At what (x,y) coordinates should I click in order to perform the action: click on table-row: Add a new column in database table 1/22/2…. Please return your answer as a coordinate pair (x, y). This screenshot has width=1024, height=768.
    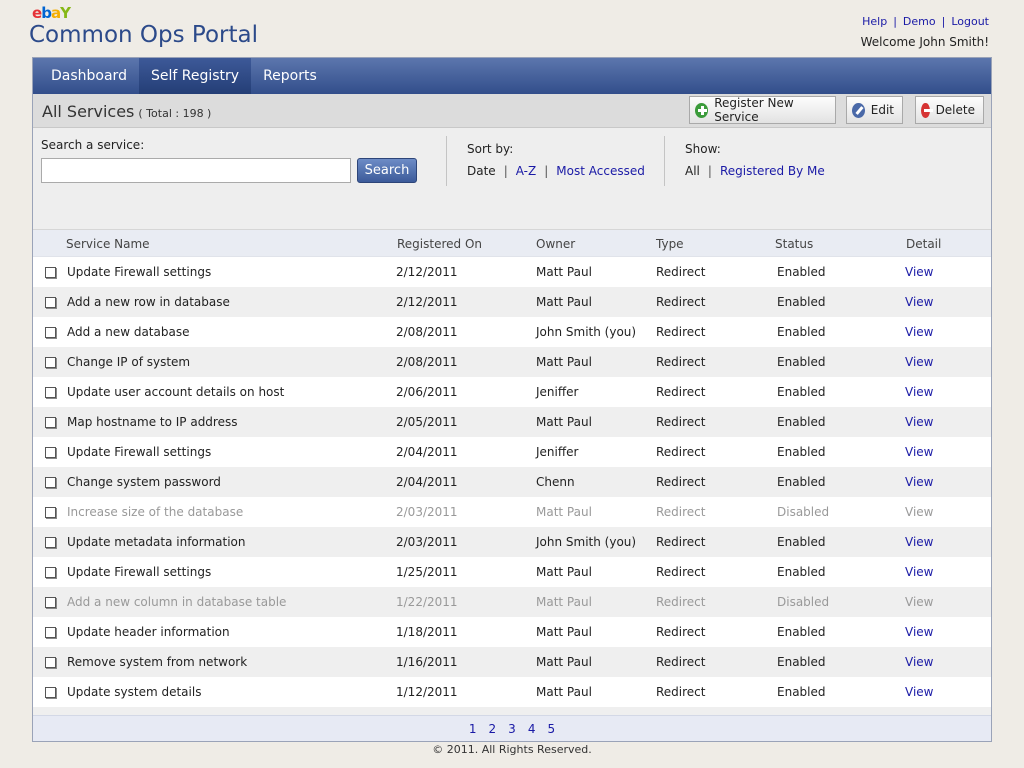
    Looking at the image, I should click on (512, 602).